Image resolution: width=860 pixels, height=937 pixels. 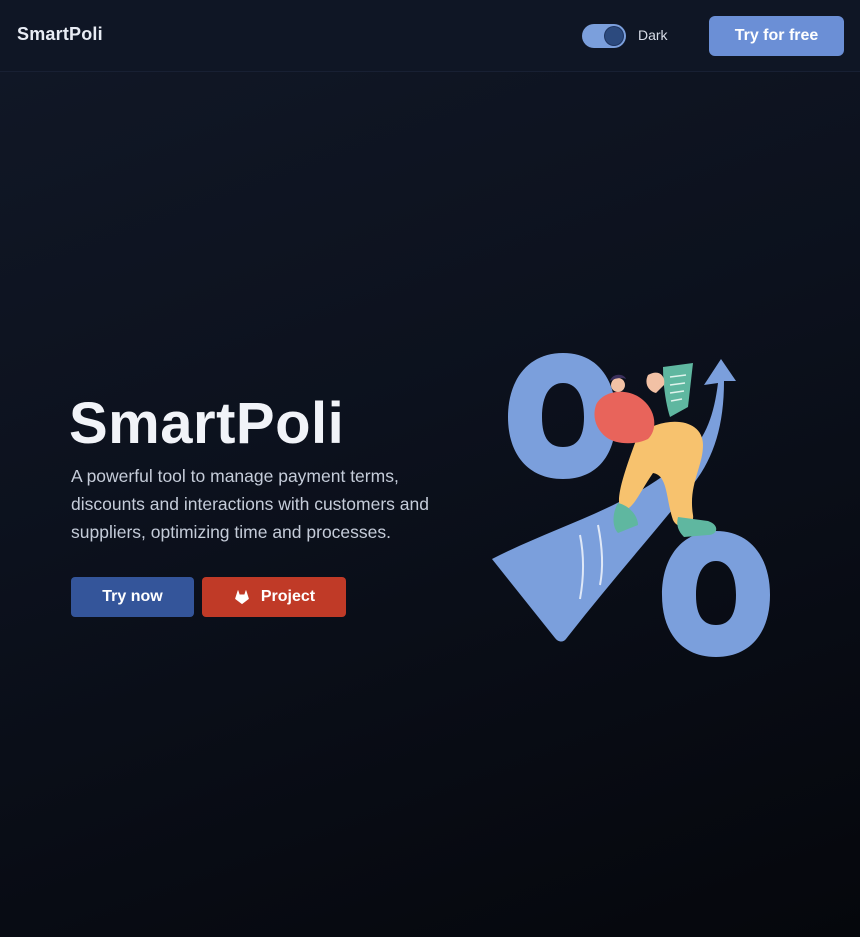 I want to click on project-button: Project, so click(x=274, y=597).